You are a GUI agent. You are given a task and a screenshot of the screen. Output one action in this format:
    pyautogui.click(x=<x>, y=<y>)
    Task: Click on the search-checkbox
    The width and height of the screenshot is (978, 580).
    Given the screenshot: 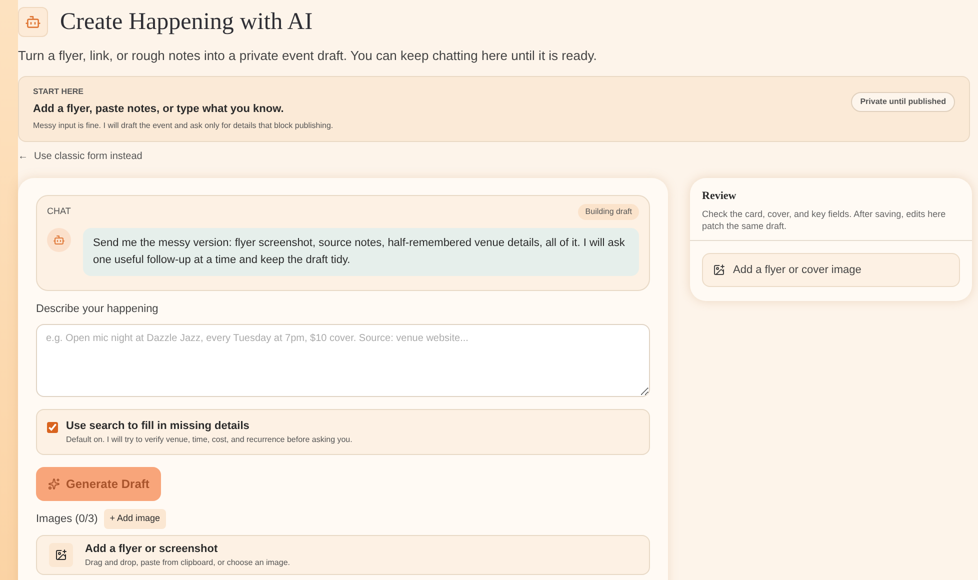 What is the action you would take?
    pyautogui.click(x=52, y=427)
    